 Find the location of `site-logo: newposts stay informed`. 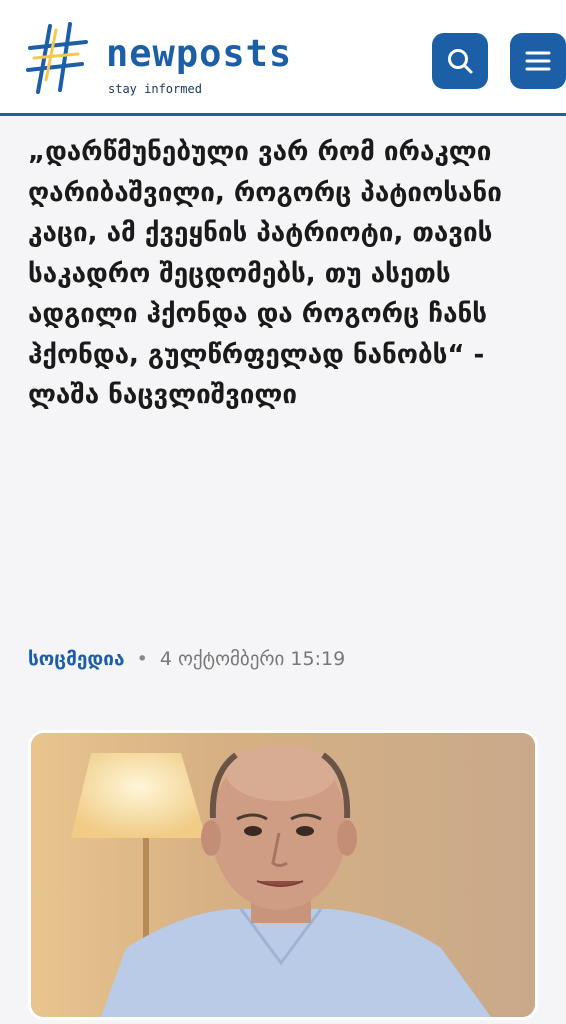

site-logo: newposts stay informed is located at coordinates (171, 60).